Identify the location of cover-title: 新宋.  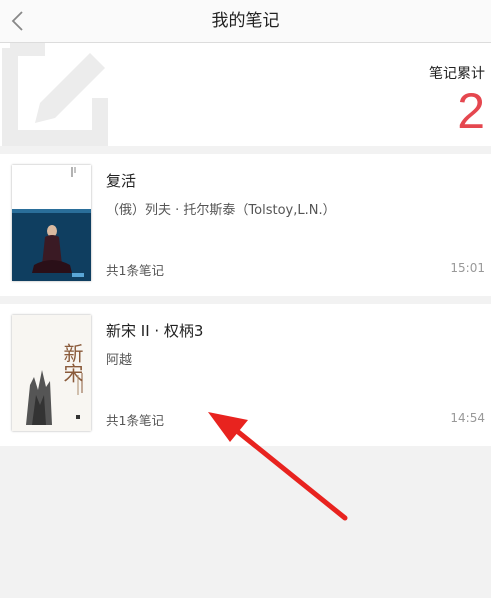
(72, 363).